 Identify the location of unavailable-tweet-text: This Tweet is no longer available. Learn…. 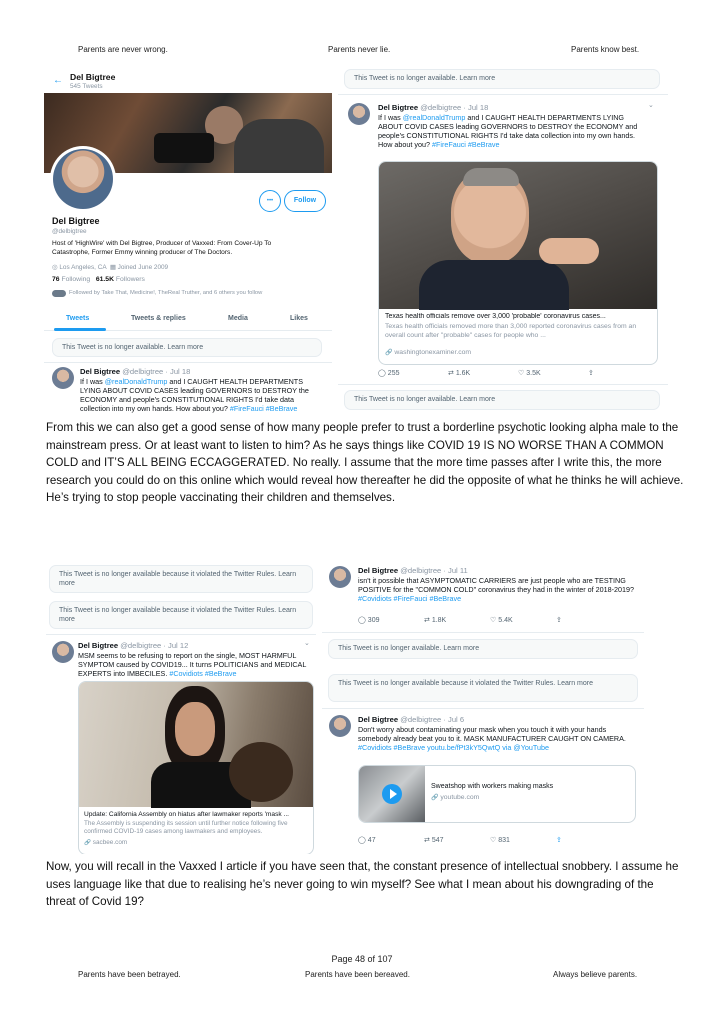
(132, 347).